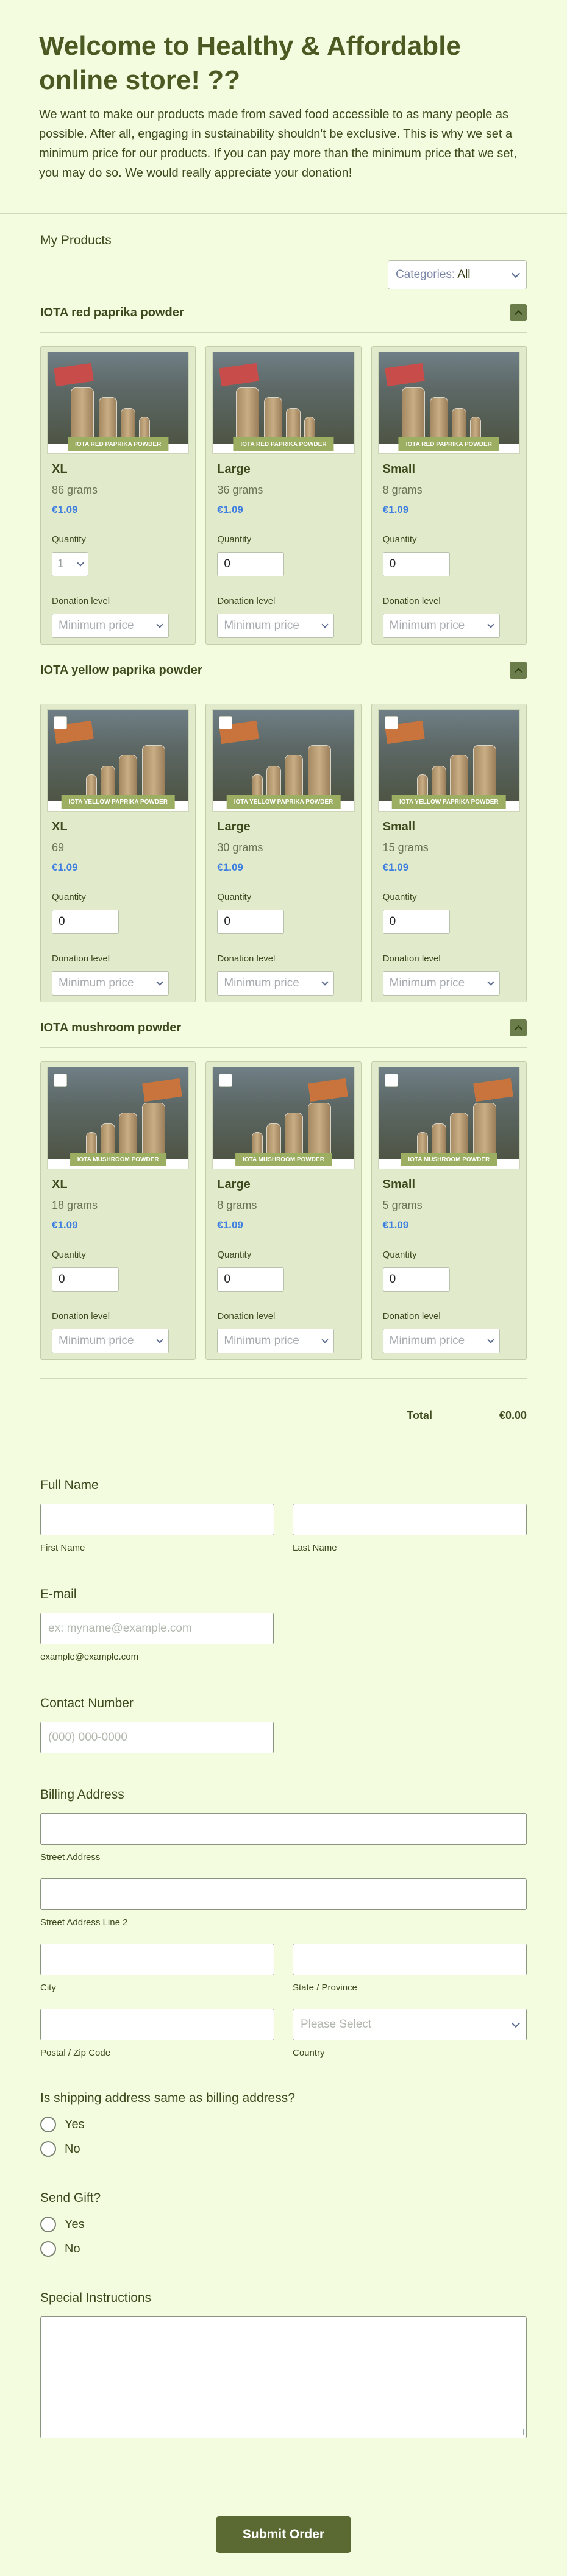  What do you see at coordinates (283, 2224) in the screenshot?
I see `gift-yes-radio: Yes` at bounding box center [283, 2224].